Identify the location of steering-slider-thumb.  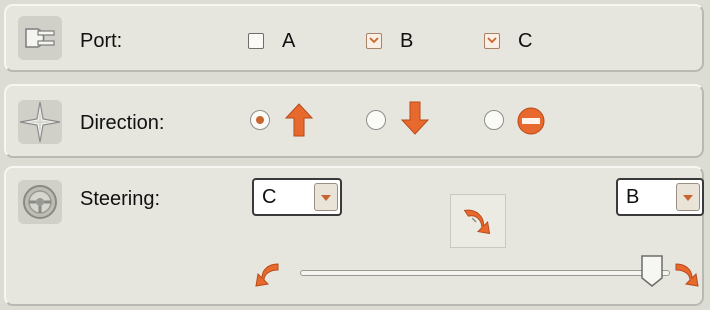
(652, 271).